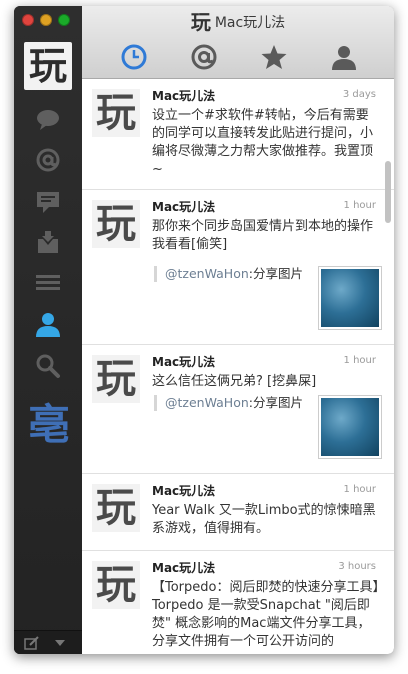 Image resolution: width=408 pixels, height=674 pixels. I want to click on sidebar-item-mentions, so click(48, 160).